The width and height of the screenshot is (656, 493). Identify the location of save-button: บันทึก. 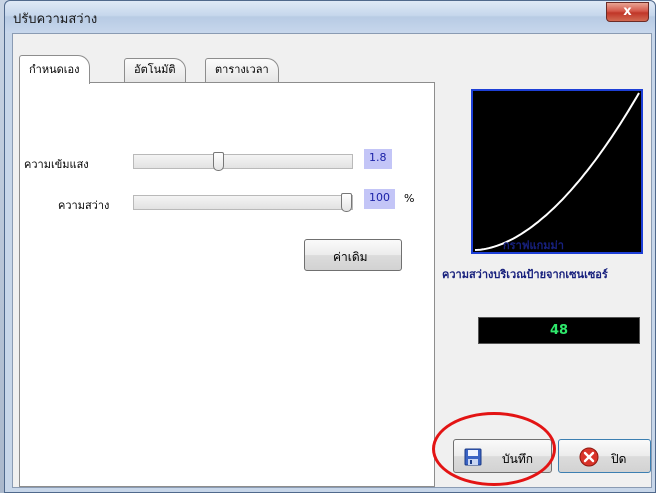
(502, 456).